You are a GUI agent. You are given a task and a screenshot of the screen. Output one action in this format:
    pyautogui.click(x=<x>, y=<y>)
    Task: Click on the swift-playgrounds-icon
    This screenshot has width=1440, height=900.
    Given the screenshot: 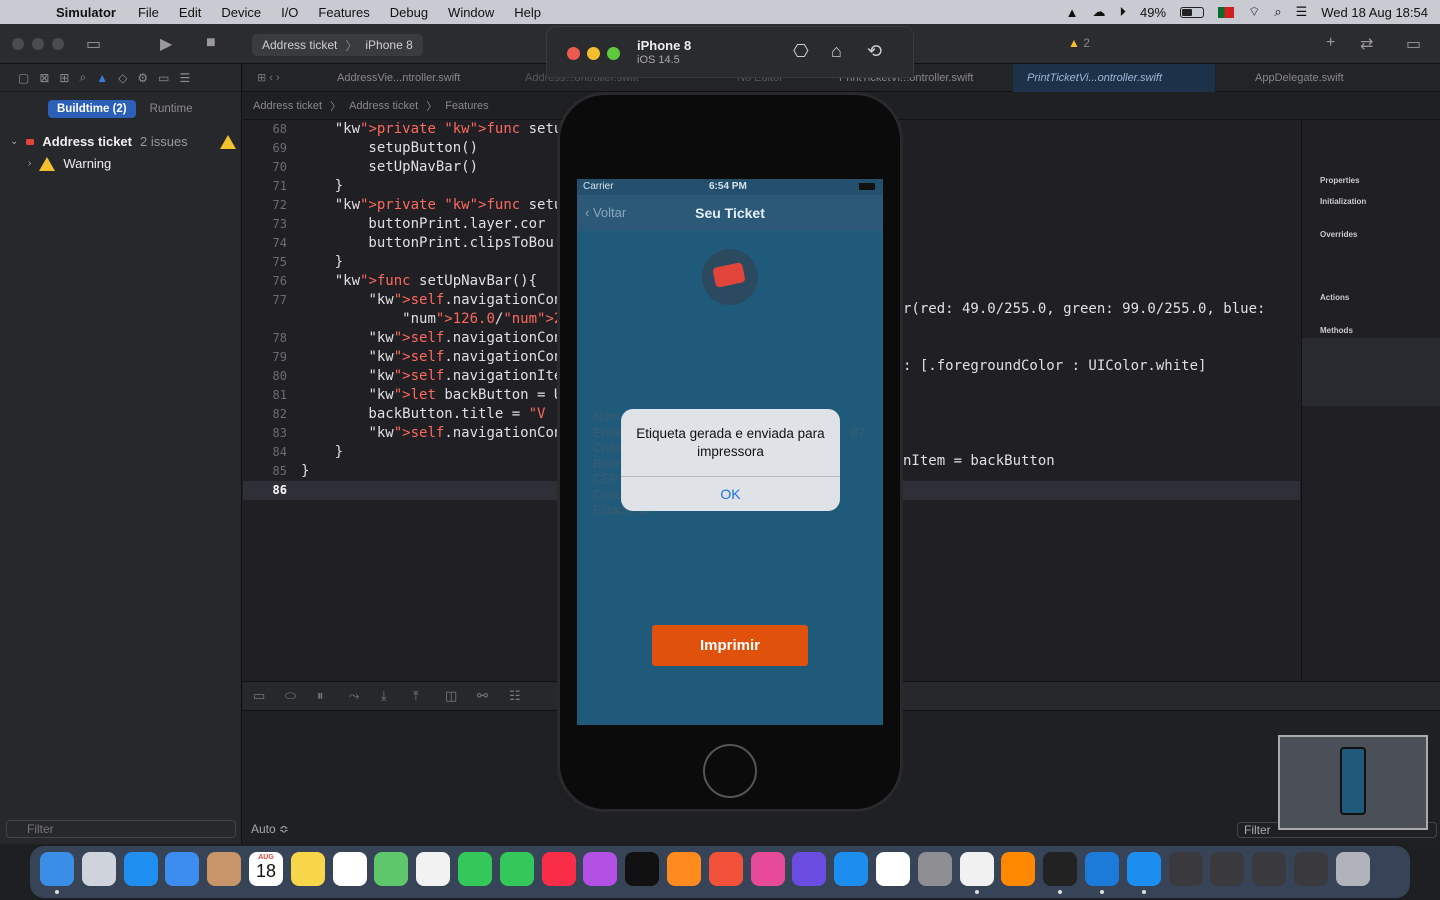 What is the action you would take?
    pyautogui.click(x=725, y=869)
    